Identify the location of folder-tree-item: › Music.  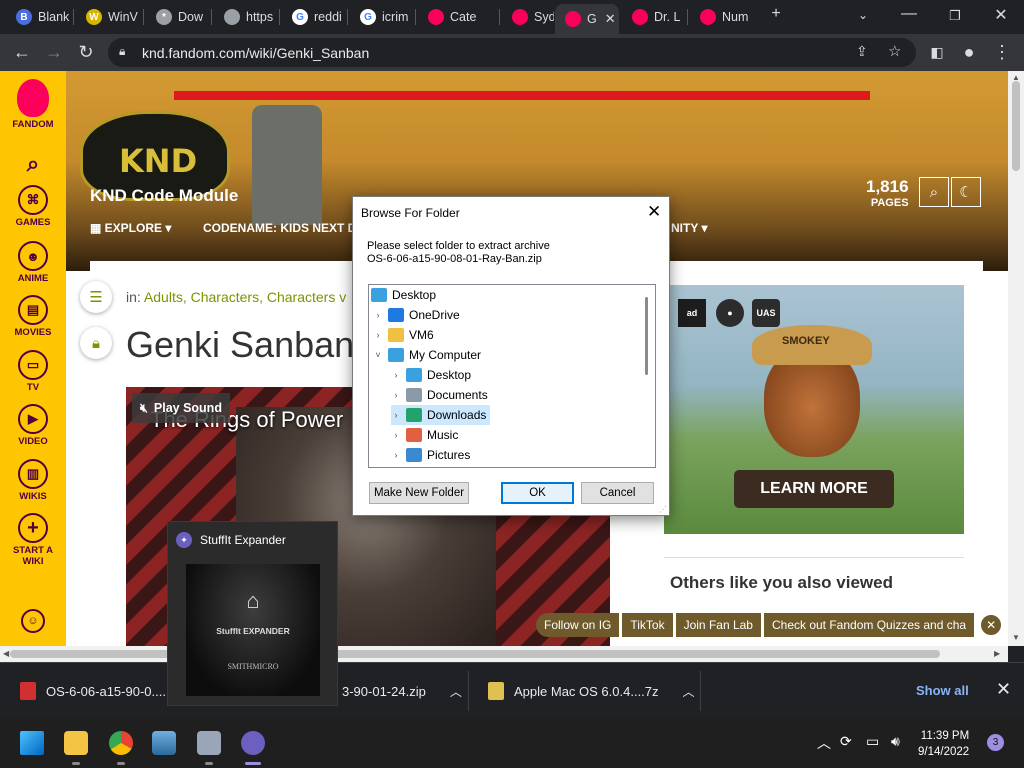
(424, 435).